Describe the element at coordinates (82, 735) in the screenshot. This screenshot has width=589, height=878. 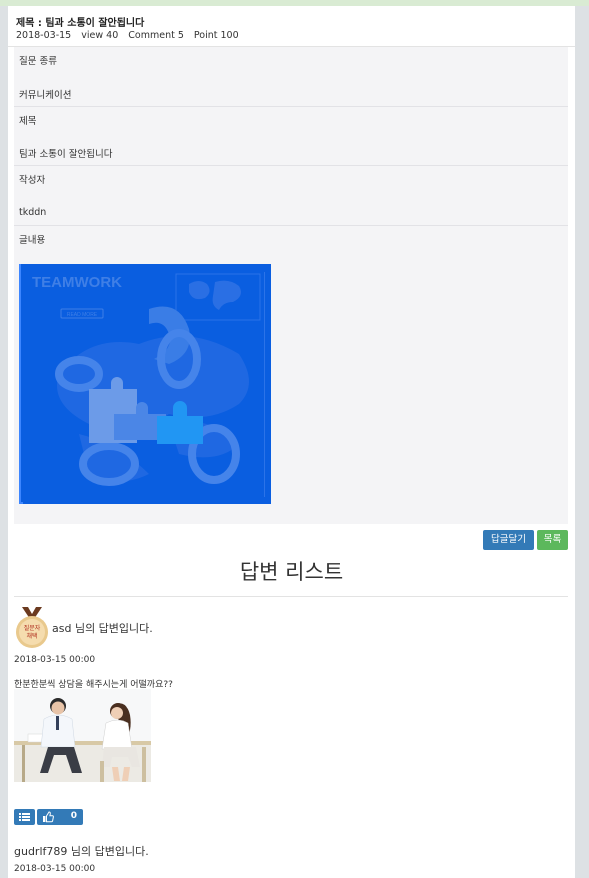
I see `answer-photo` at that location.